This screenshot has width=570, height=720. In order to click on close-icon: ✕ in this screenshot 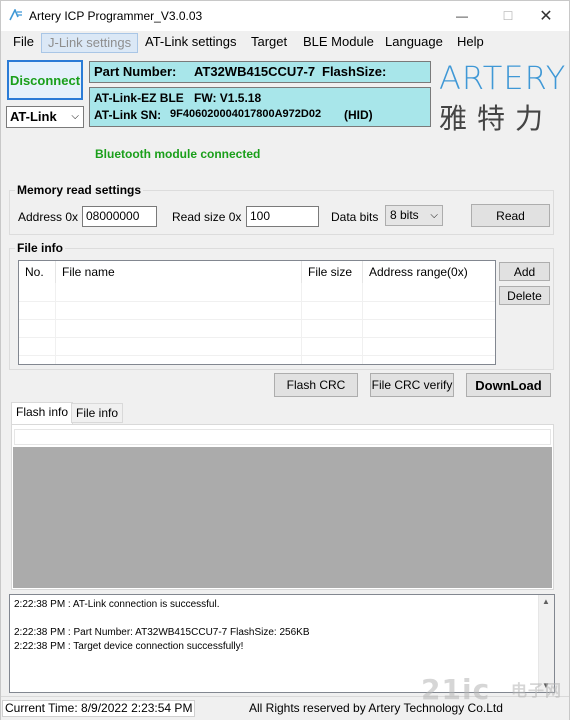, I will do `click(546, 16)`.